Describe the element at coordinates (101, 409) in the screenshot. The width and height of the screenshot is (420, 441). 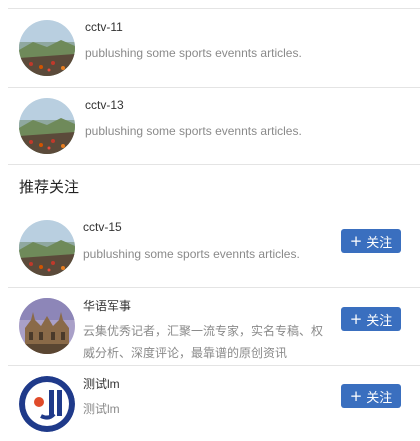
I see `item-description: 测试lm` at that location.